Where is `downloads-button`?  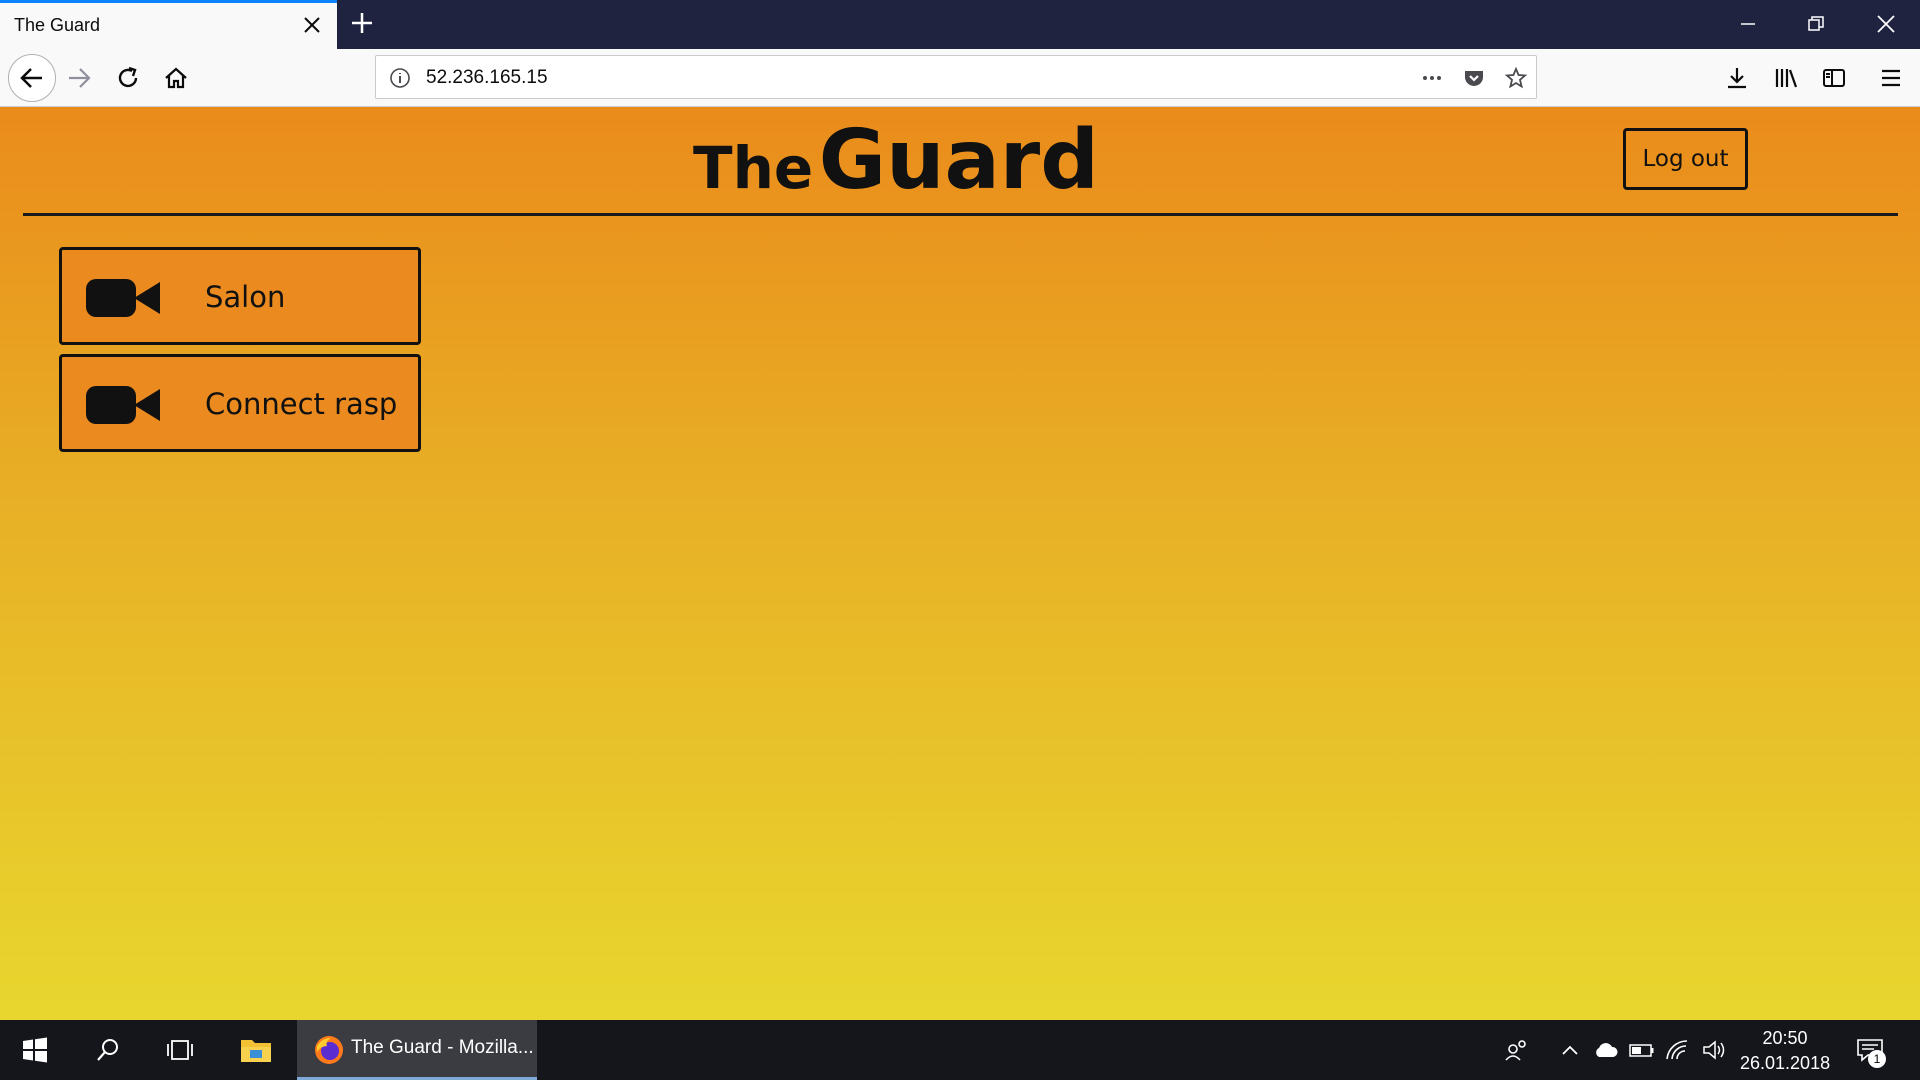
downloads-button is located at coordinates (1737, 78).